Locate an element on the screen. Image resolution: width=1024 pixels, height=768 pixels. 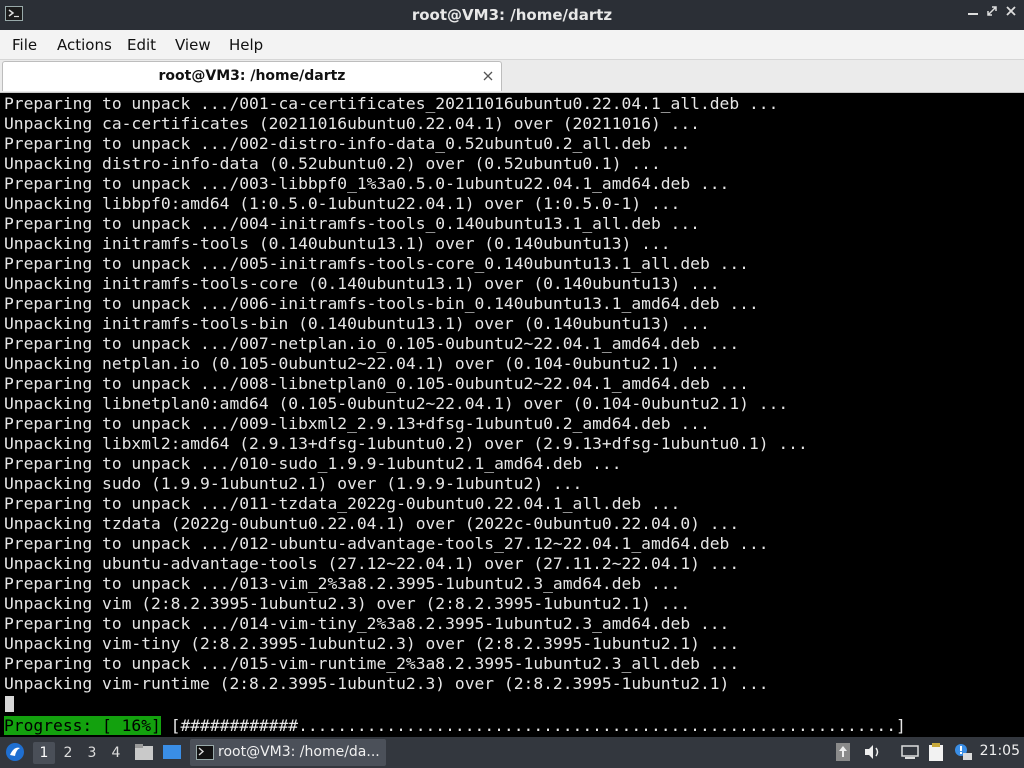
notification-icon is located at coordinates (963, 752).